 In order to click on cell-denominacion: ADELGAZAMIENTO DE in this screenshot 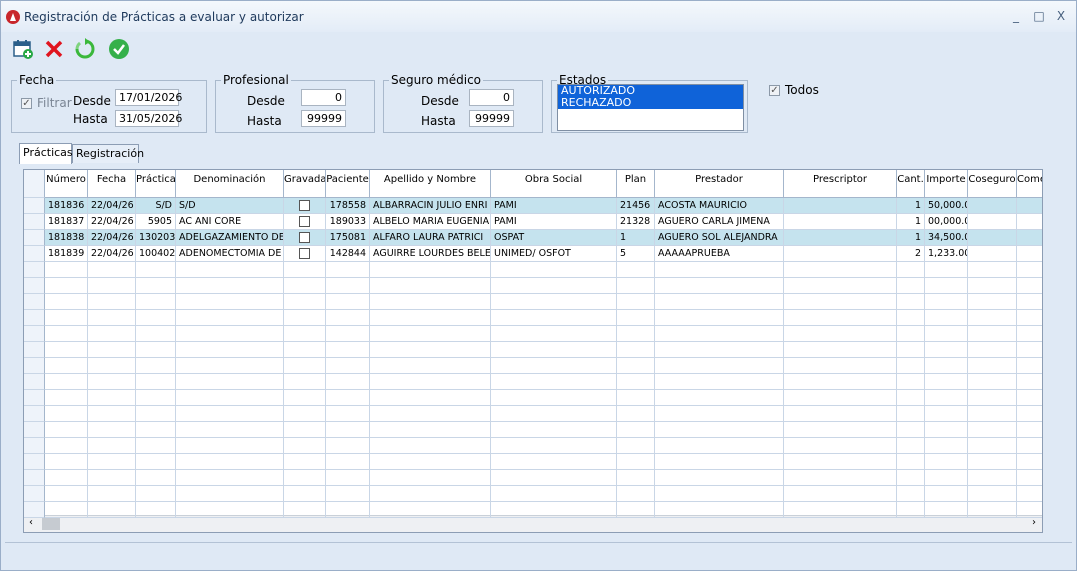, I will do `click(230, 238)`.